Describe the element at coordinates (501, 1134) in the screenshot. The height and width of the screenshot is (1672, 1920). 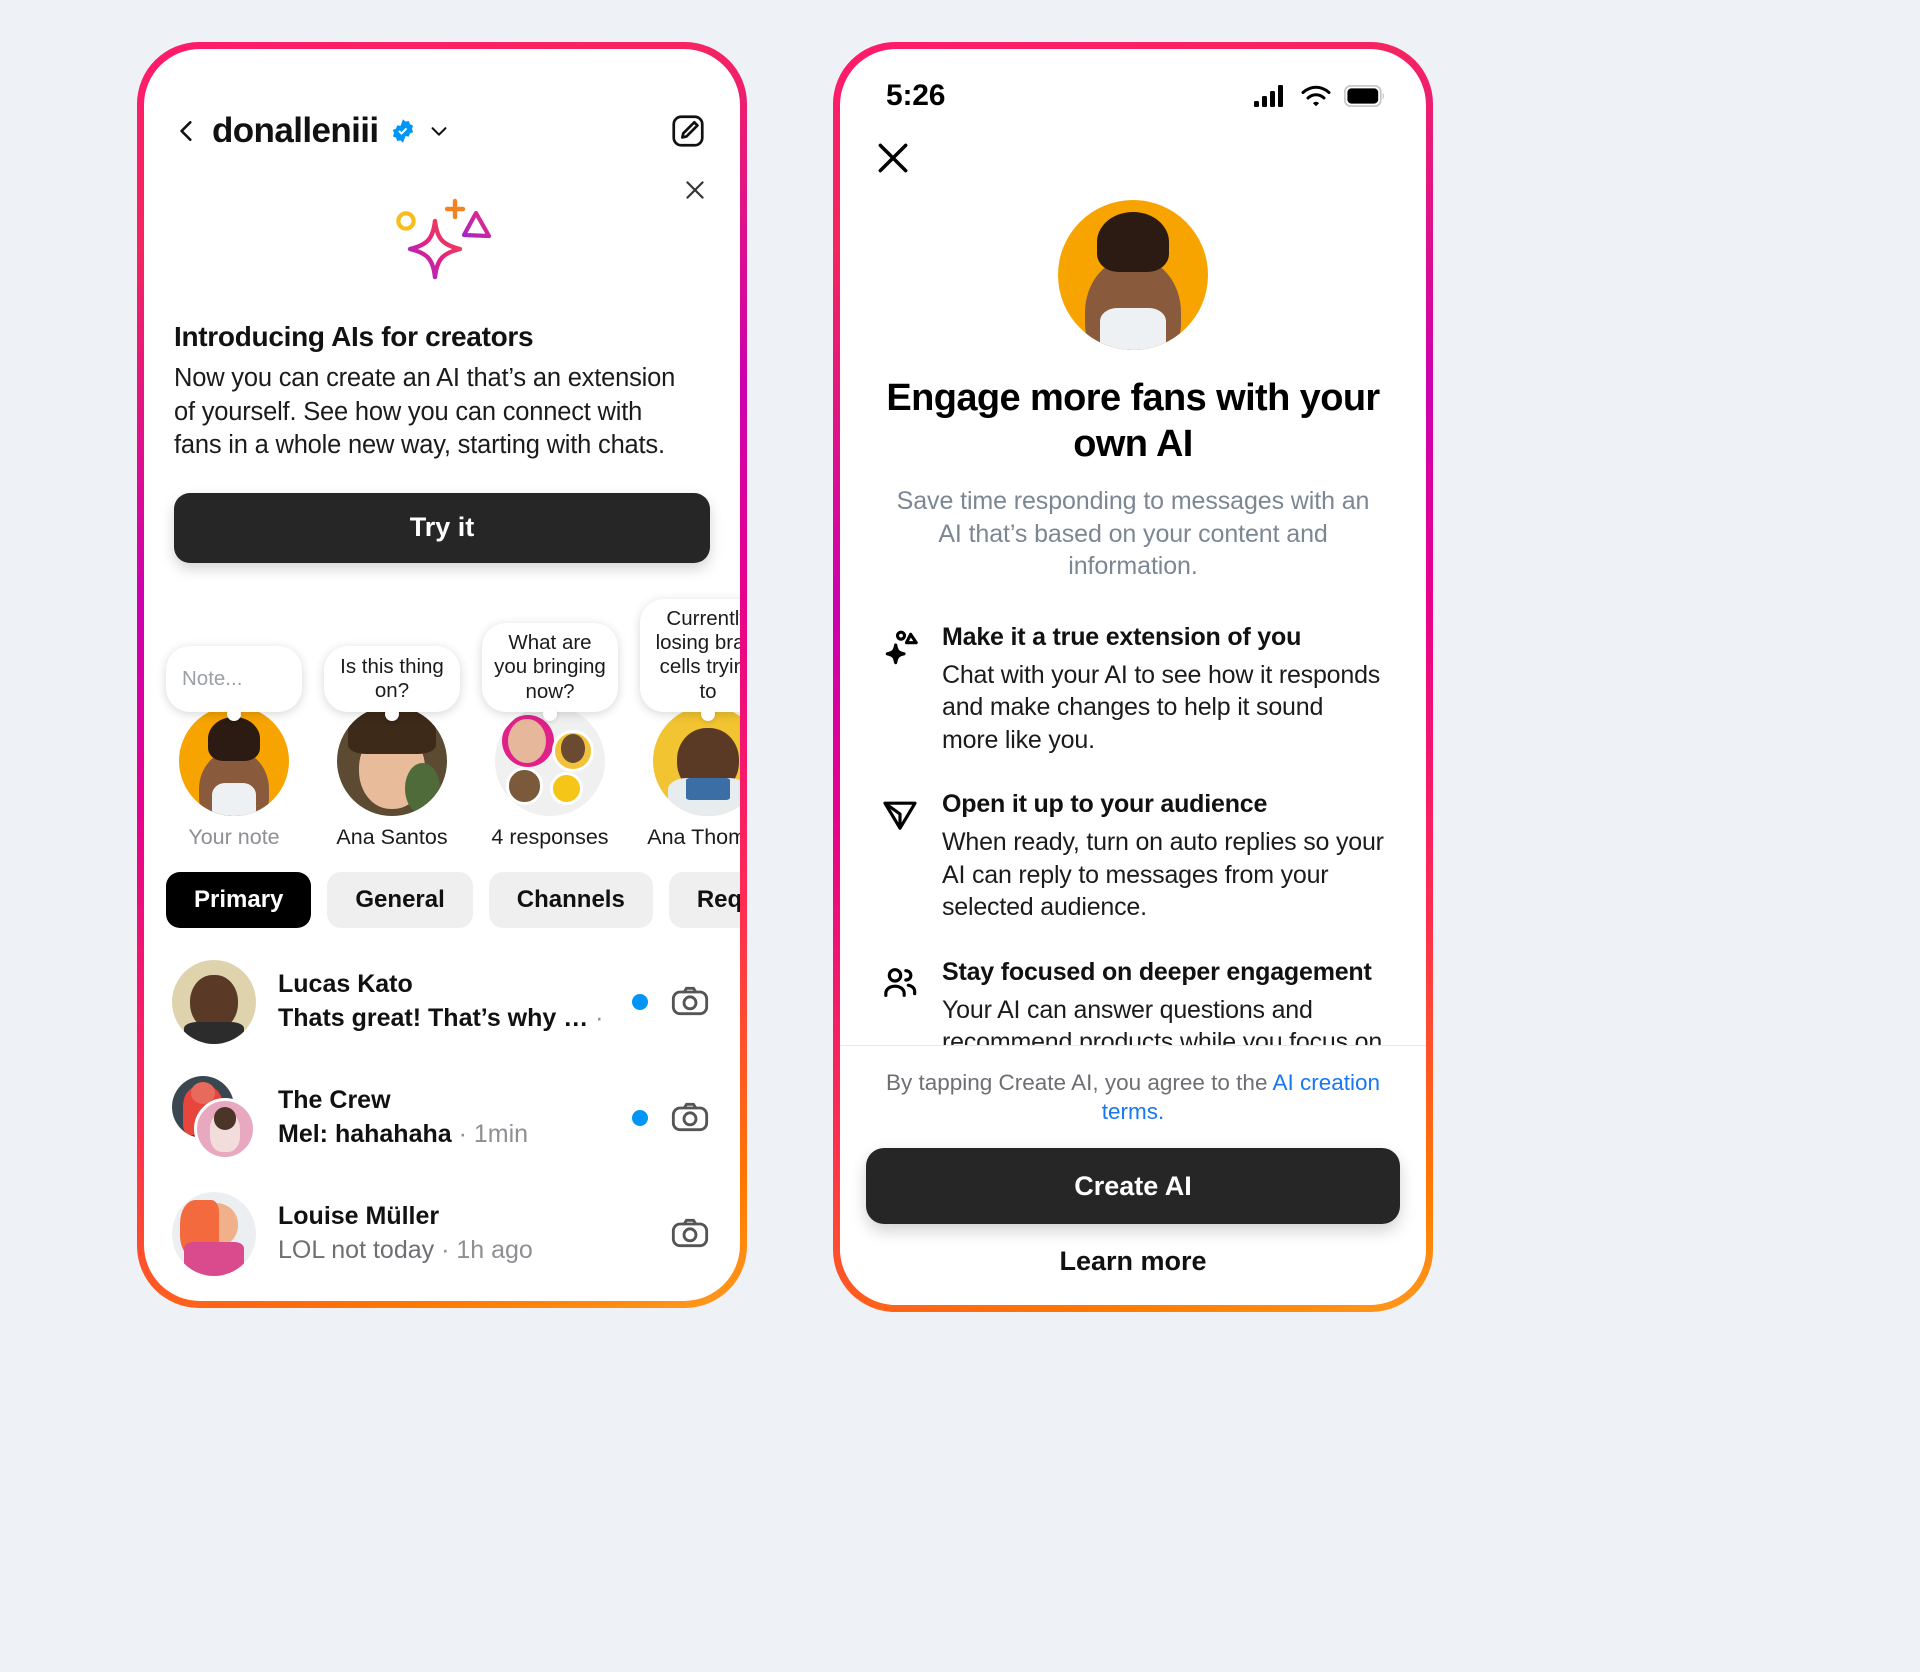
I see `timestamp: 1min` at that location.